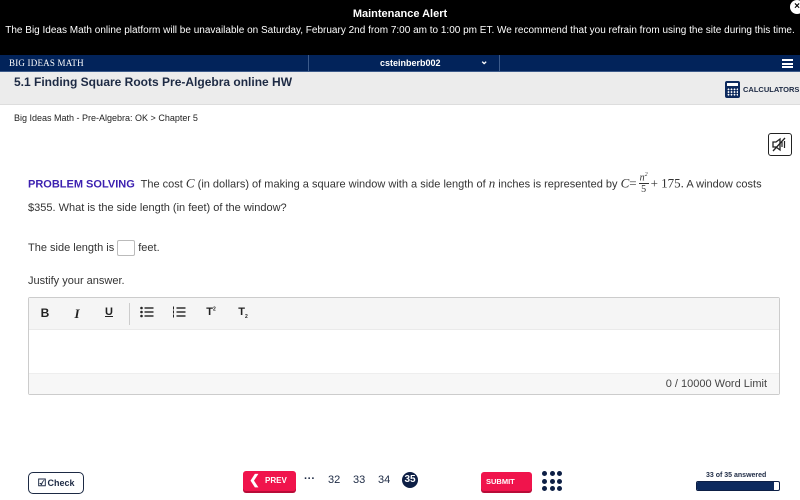  I want to click on progress-fill, so click(736, 486).